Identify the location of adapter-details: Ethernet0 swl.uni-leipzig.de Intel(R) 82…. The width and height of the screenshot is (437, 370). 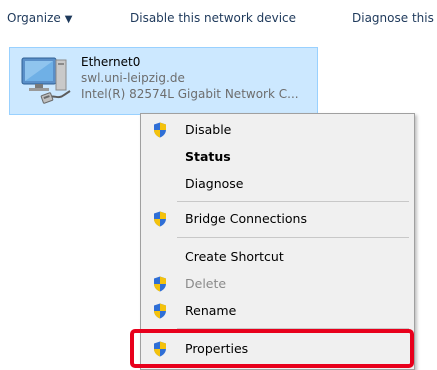
(199, 78).